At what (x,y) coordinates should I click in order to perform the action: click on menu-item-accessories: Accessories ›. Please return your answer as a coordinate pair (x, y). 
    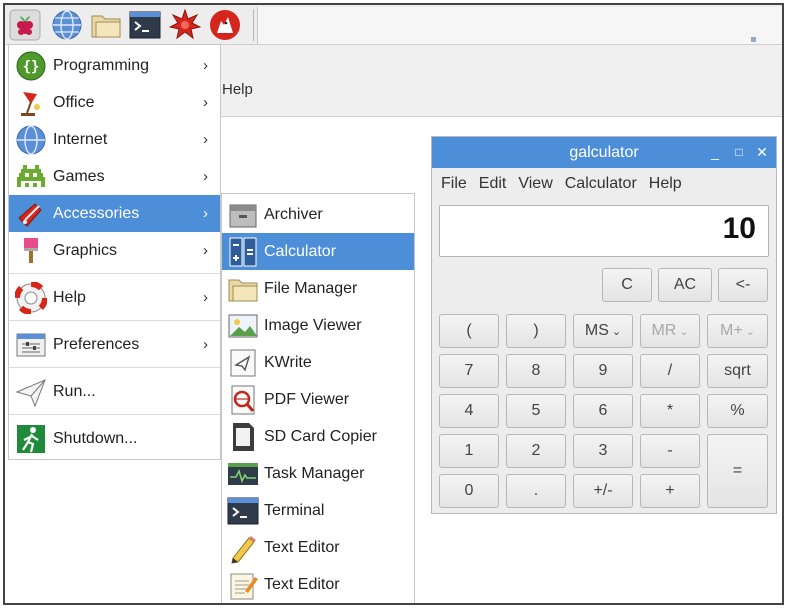
    Looking at the image, I should click on (114, 213).